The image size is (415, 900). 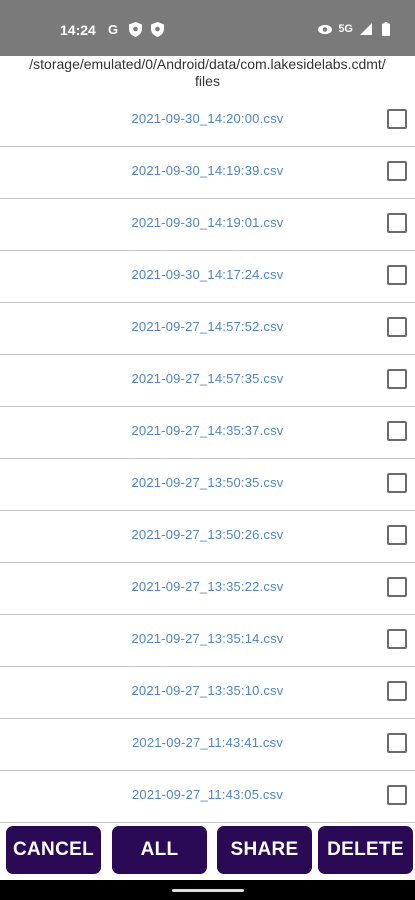 What do you see at coordinates (207, 742) in the screenshot?
I see `file-name-link: 2021-09-27_11:43:41.csv` at bounding box center [207, 742].